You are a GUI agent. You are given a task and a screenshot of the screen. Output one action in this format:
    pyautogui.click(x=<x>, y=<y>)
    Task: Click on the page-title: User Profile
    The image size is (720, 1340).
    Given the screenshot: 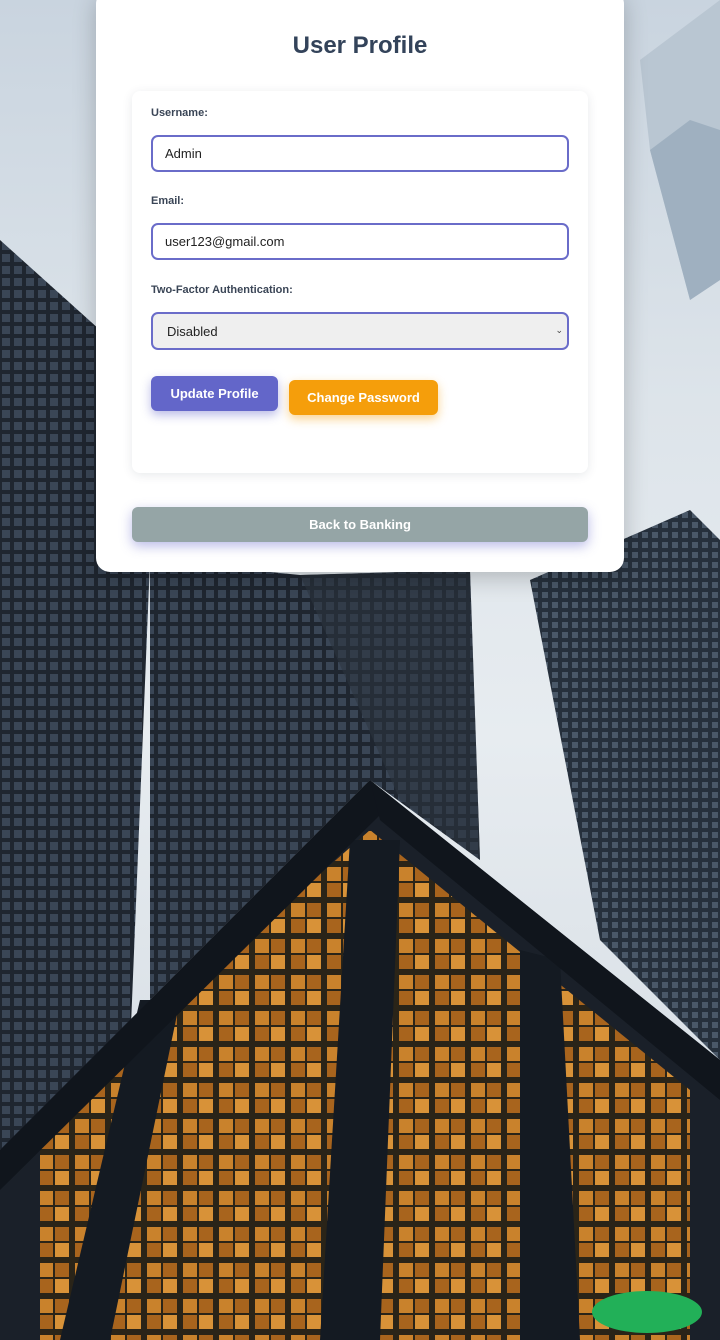 What is the action you would take?
    pyautogui.click(x=360, y=45)
    